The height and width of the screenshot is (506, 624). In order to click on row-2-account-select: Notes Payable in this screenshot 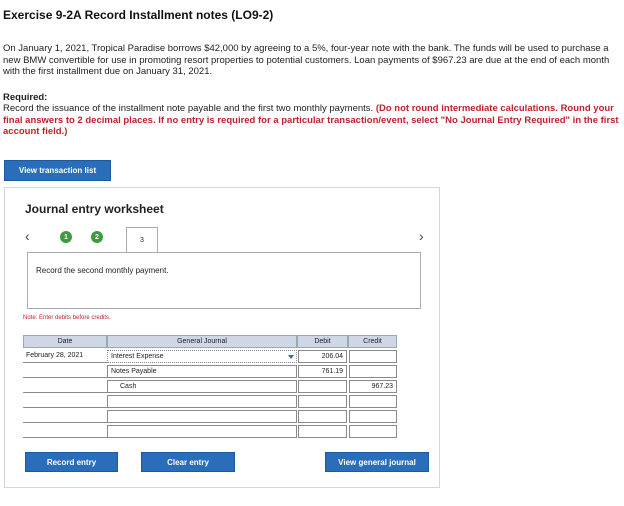, I will do `click(202, 371)`.